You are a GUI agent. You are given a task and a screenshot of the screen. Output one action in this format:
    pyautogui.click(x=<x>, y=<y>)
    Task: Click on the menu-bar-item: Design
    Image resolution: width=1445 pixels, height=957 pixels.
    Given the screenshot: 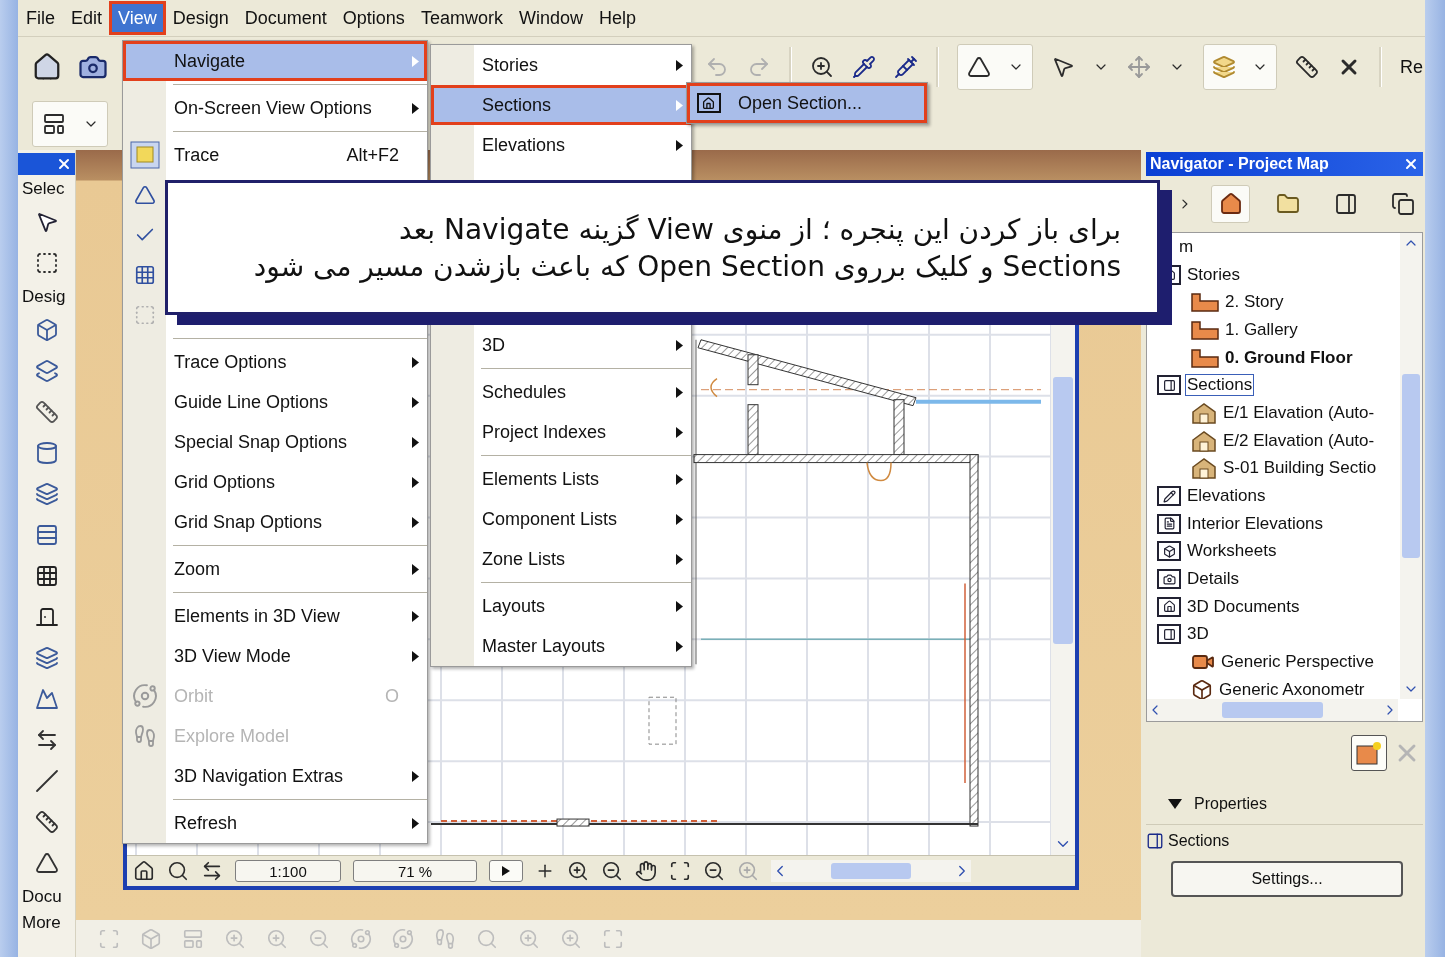 What is the action you would take?
    pyautogui.click(x=200, y=18)
    